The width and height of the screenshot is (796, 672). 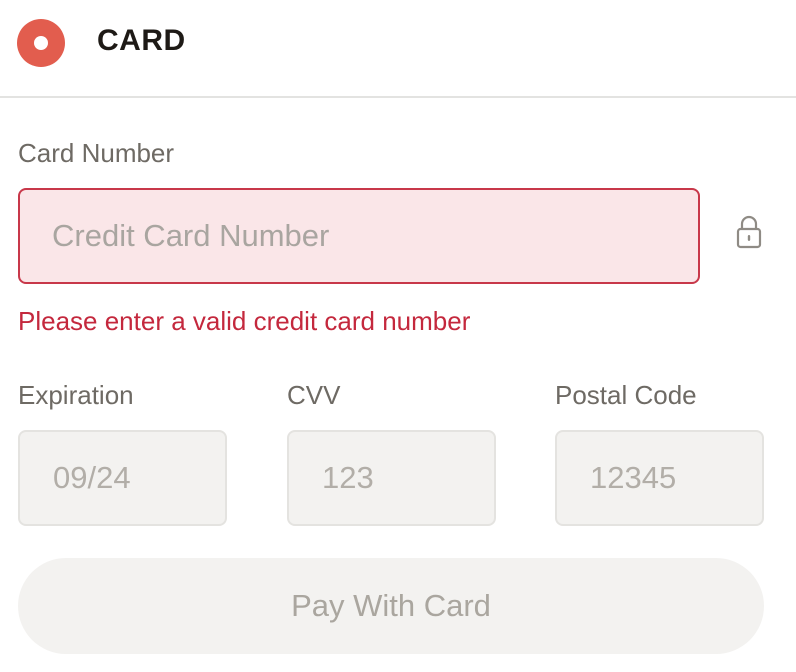 I want to click on expiration-label: Expiration, so click(x=76, y=395).